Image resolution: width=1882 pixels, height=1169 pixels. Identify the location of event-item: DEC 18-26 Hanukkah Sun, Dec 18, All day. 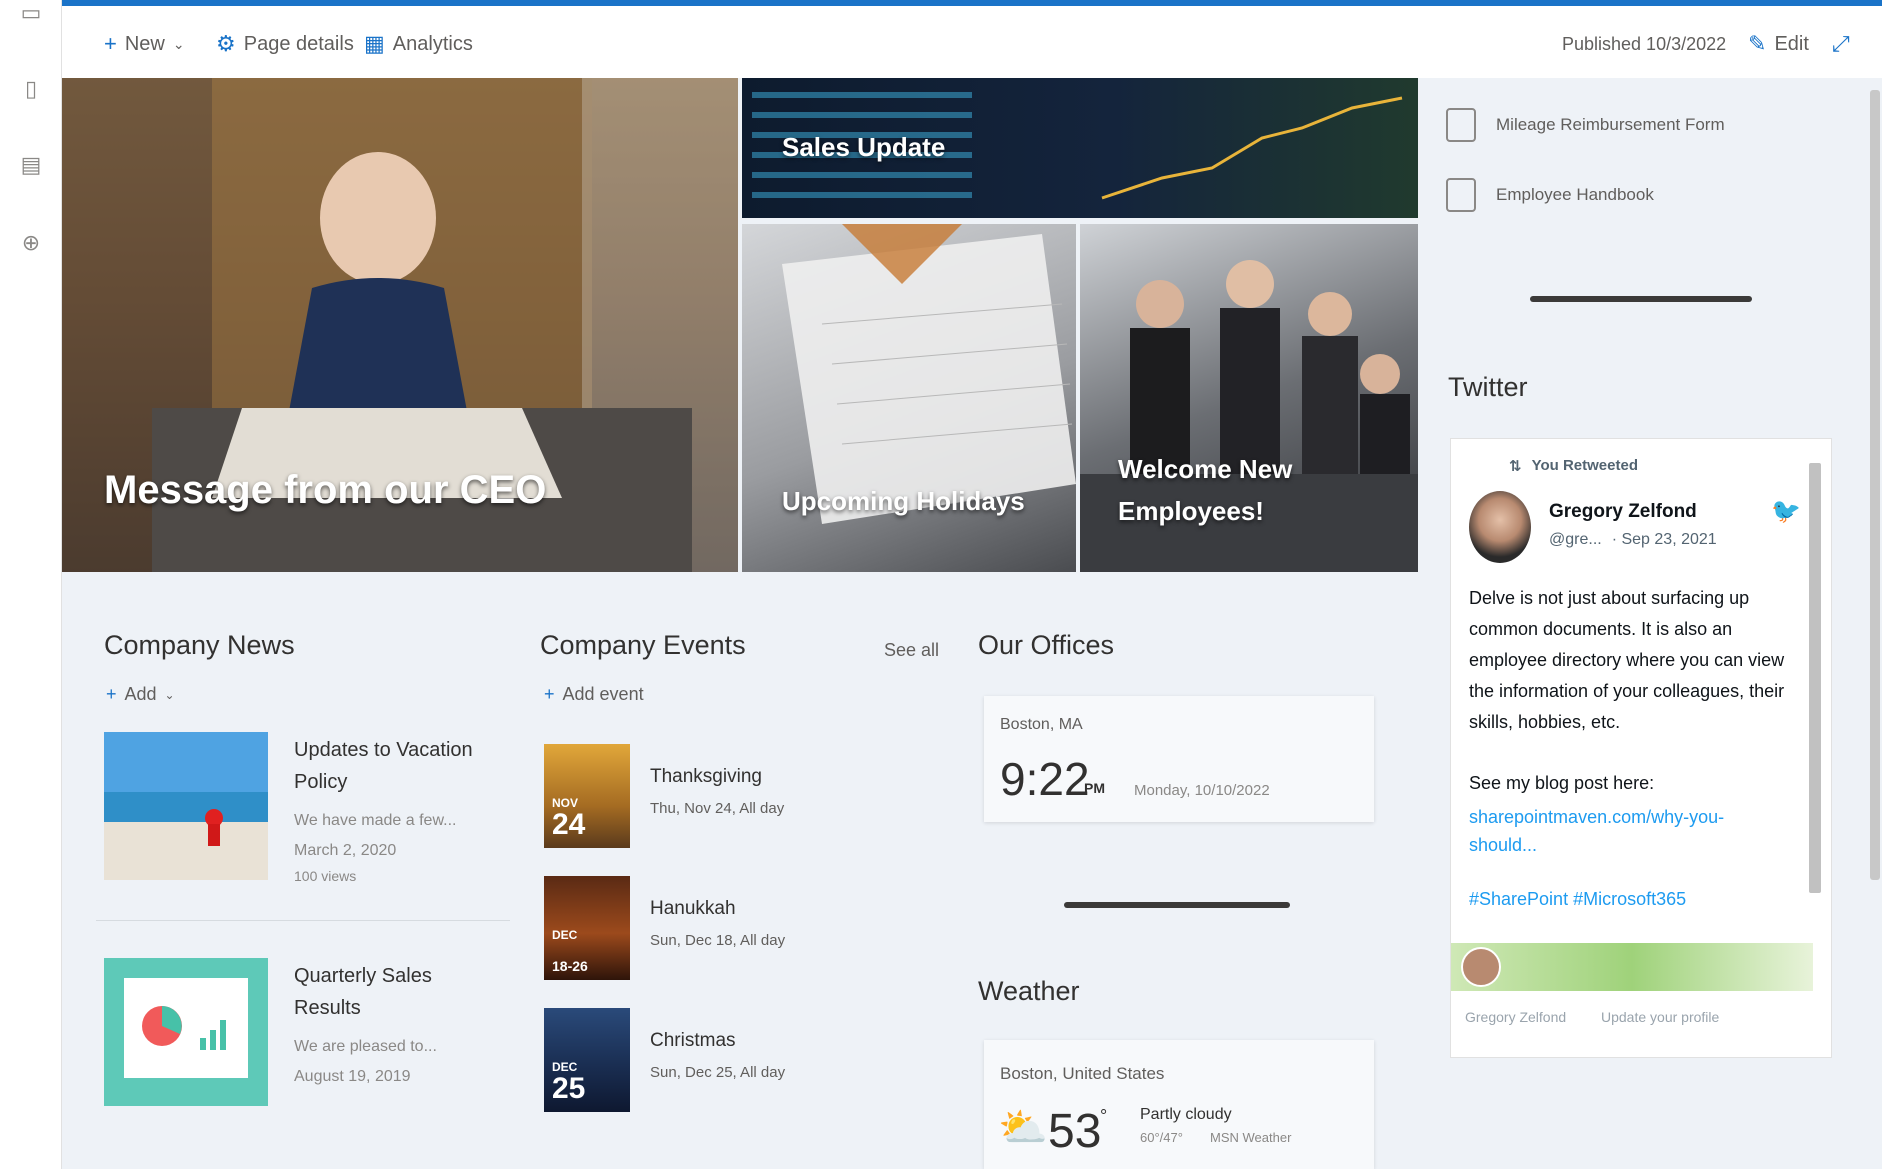
(744, 928).